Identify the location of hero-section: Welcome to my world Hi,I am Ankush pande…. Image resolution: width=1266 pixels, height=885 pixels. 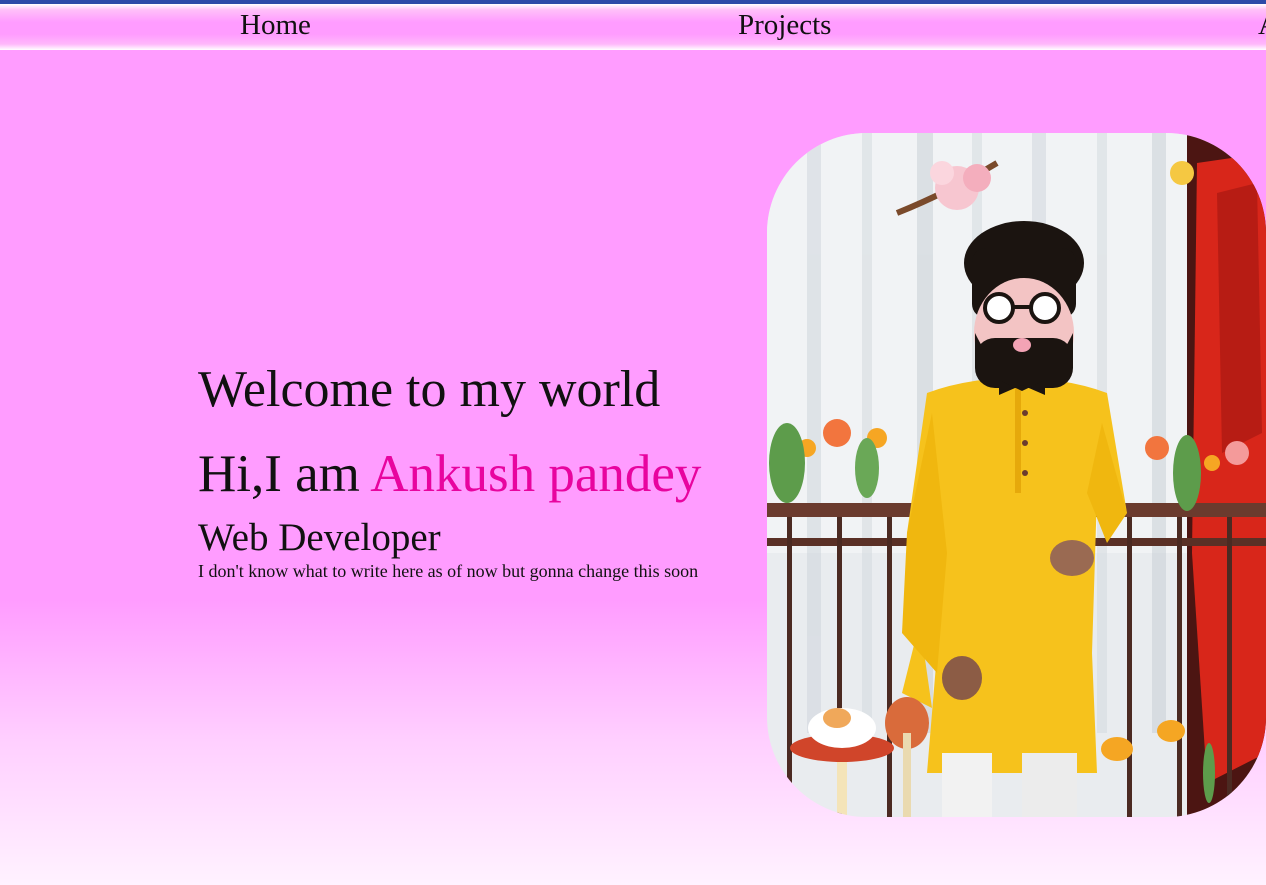
(483, 466).